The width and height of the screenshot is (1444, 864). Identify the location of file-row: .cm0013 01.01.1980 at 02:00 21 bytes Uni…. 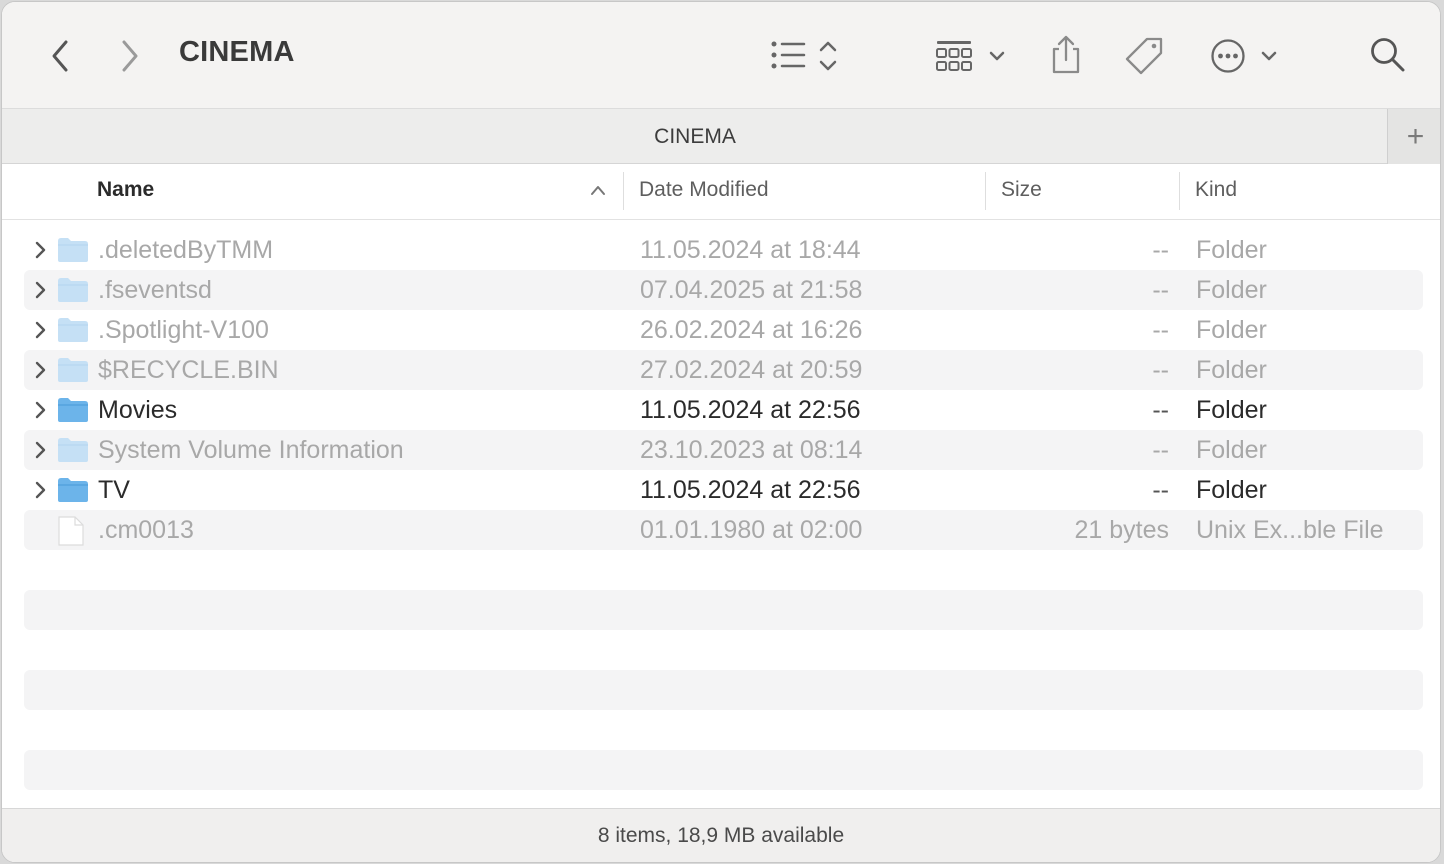
(723, 530).